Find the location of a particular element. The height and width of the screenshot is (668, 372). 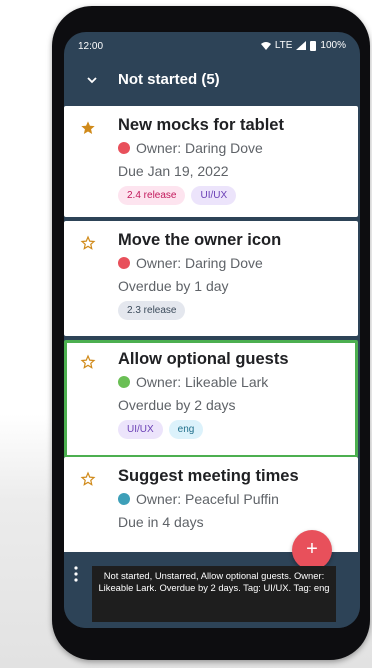

section-title: Not started (5) is located at coordinates (169, 79).